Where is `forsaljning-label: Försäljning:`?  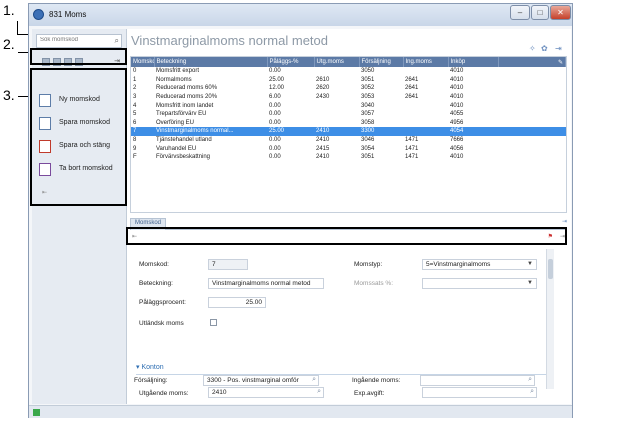 forsaljning-label: Försäljning: is located at coordinates (151, 380).